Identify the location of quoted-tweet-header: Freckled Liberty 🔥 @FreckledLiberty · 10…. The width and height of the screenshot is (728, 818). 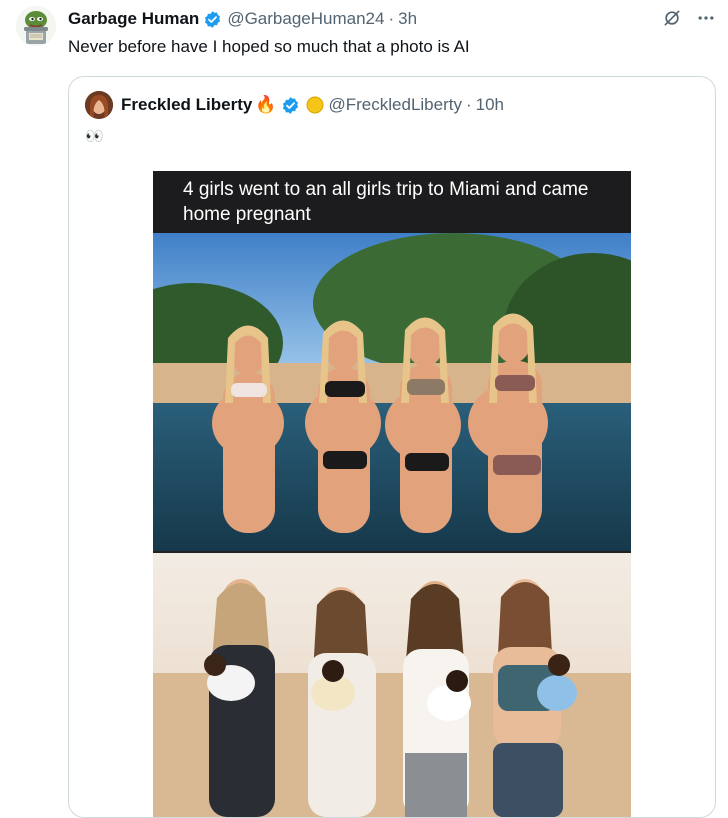
(294, 105).